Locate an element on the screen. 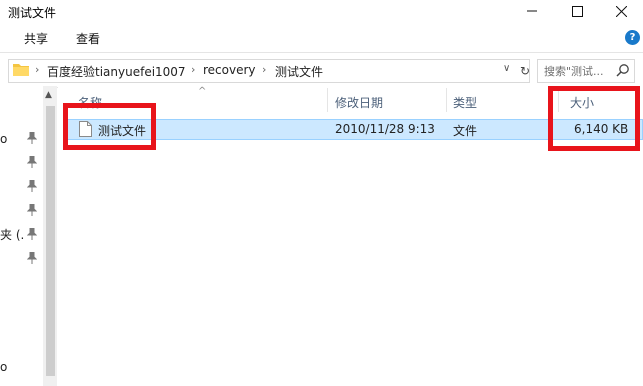 The height and width of the screenshot is (386, 643). maximize-icon is located at coordinates (577, 11).